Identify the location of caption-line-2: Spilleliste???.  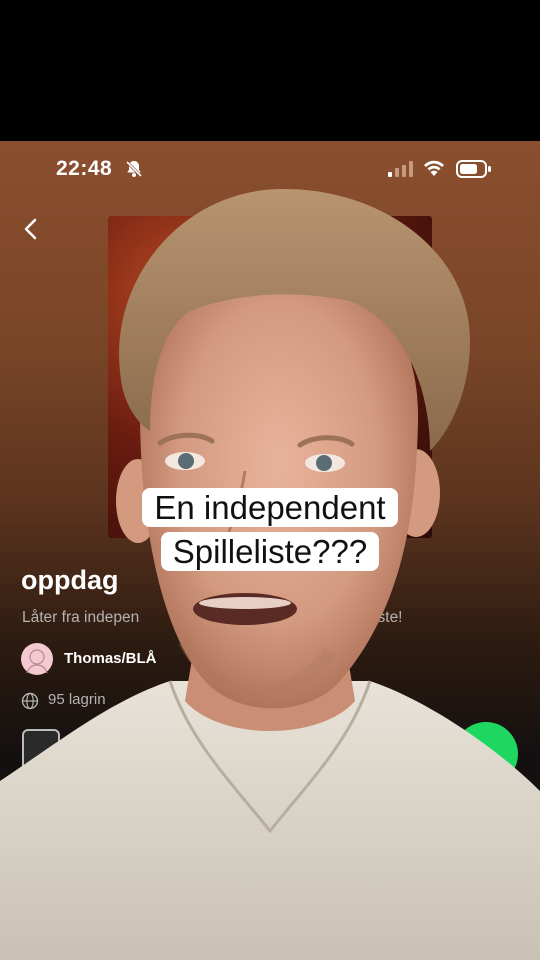
(270, 551).